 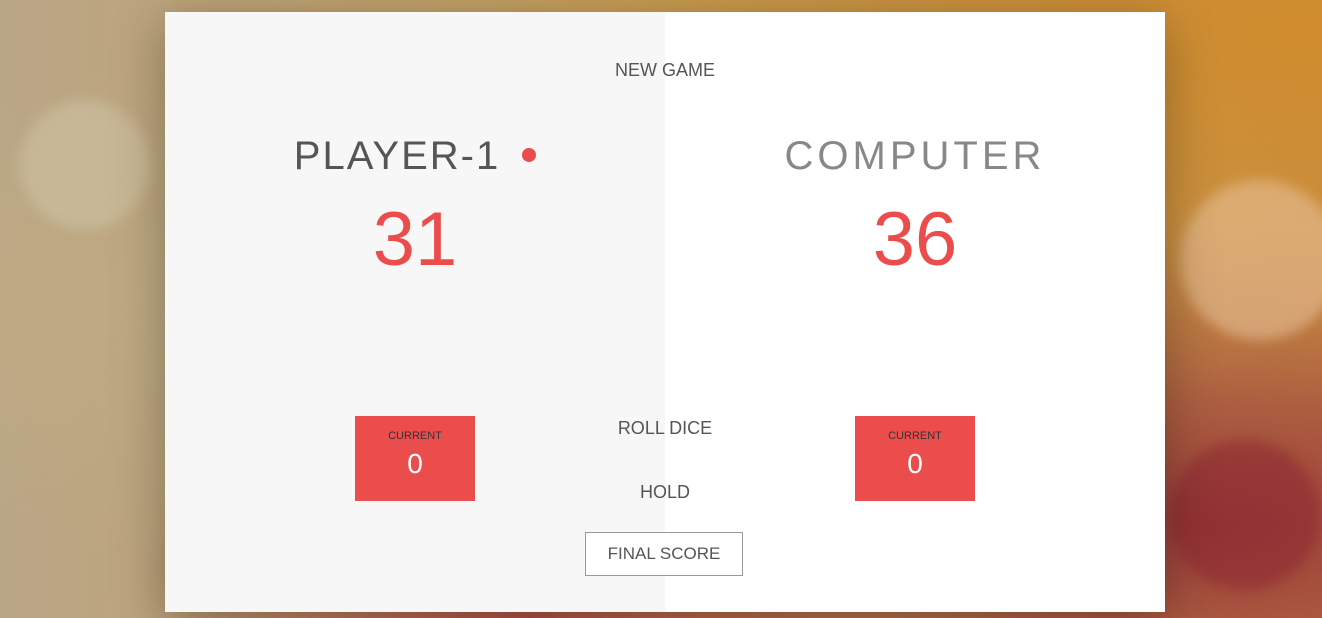 I want to click on player-1-name: PLAYER-1, so click(x=415, y=156).